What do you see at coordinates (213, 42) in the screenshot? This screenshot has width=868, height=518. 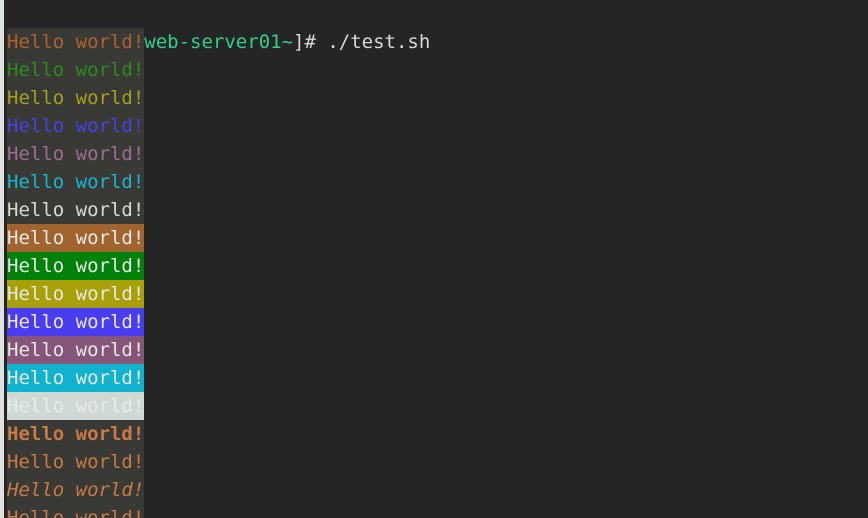 I see `prompt-host: @web-server01~` at bounding box center [213, 42].